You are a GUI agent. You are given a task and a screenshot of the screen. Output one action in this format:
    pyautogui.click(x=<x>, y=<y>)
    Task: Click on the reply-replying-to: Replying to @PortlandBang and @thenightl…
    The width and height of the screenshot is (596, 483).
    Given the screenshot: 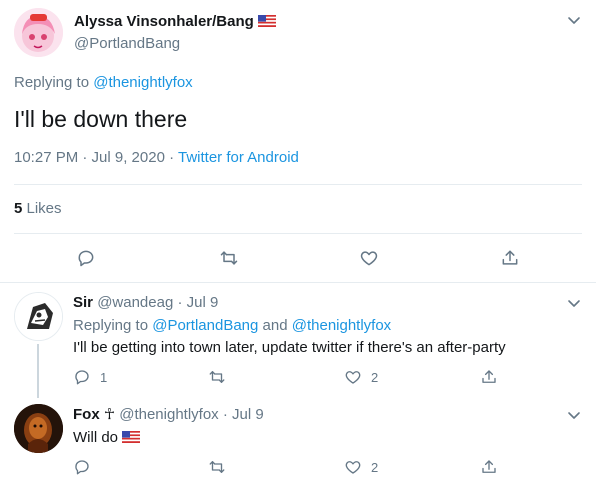 What is the action you would take?
    pyautogui.click(x=232, y=326)
    